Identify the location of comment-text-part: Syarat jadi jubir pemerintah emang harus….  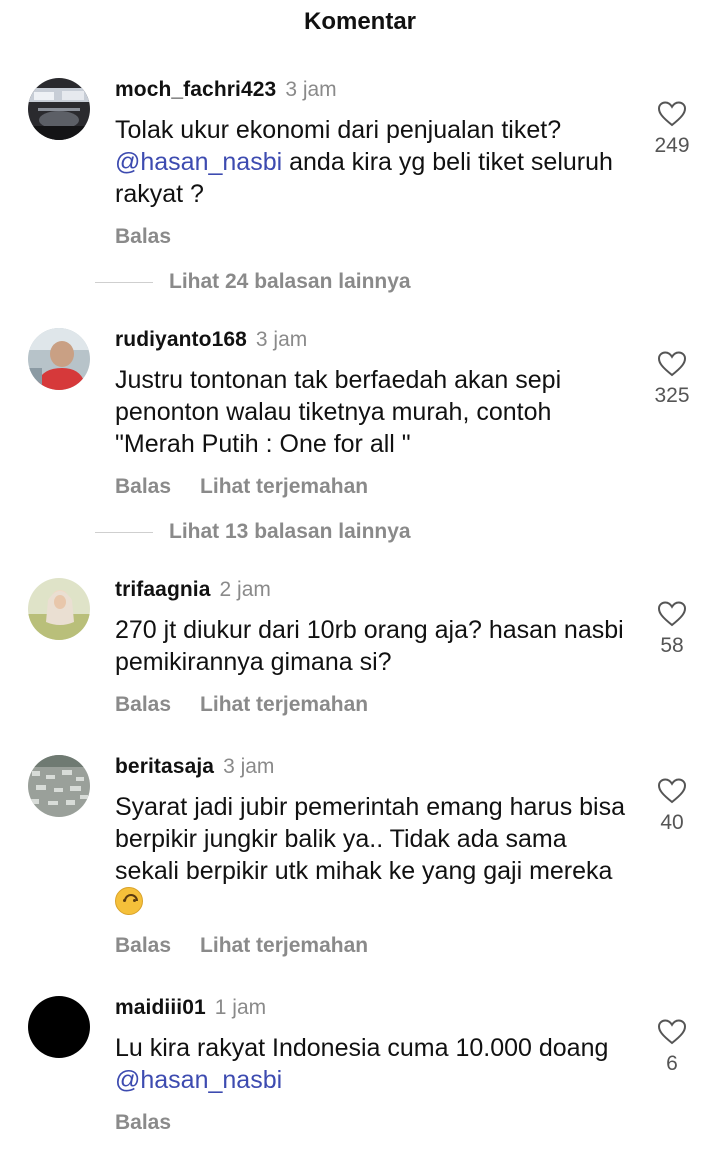
(370, 839).